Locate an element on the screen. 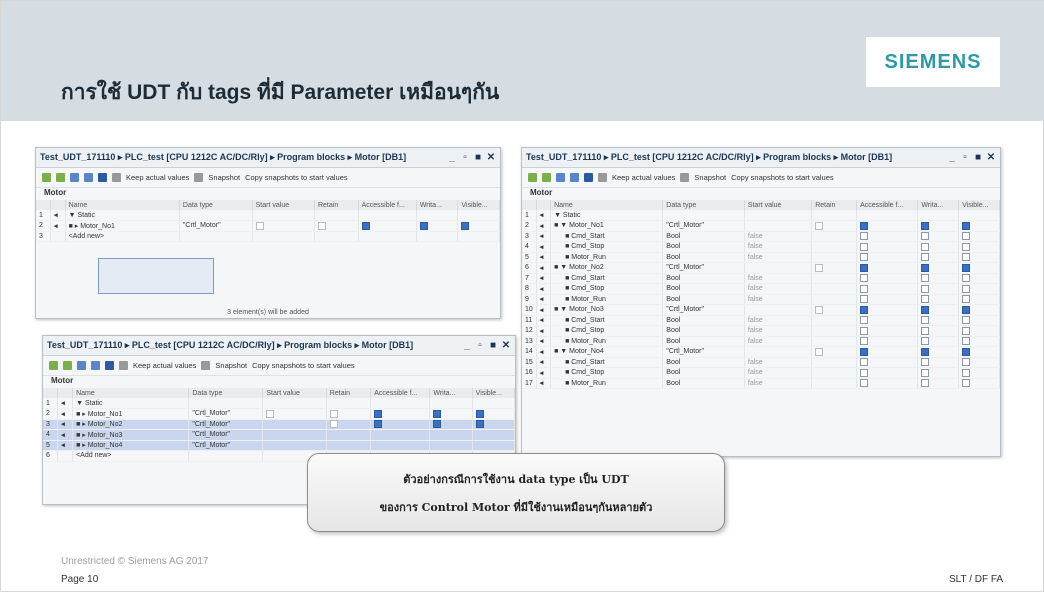  table-row: 2 ◂ ■ ▼ Motor_No1 "Crtl_Motor" is located at coordinates (761, 226).